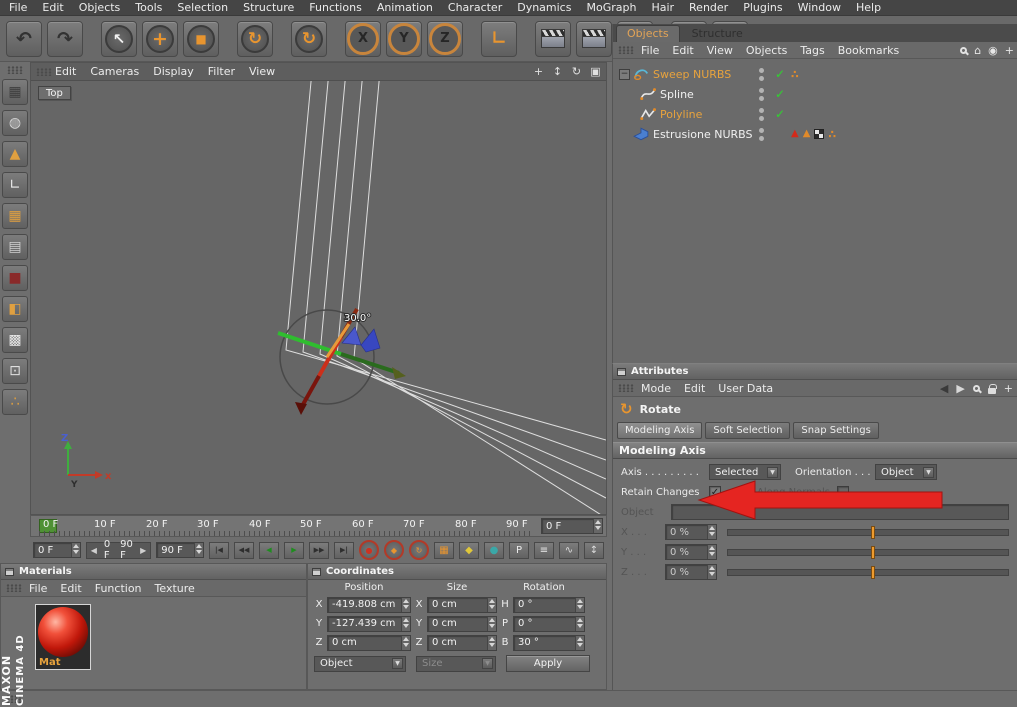  What do you see at coordinates (148, 7) in the screenshot?
I see `menu-tools: Tools` at bounding box center [148, 7].